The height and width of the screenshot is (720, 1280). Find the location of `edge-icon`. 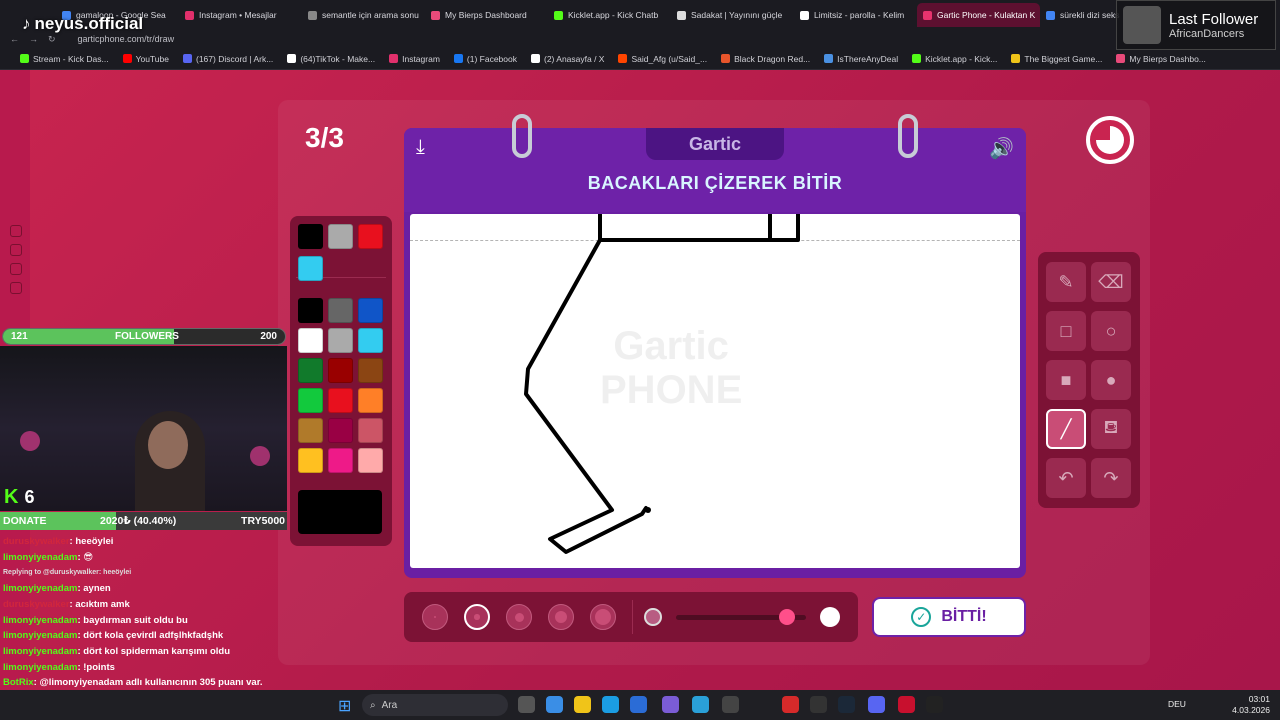

edge-icon is located at coordinates (610, 704).